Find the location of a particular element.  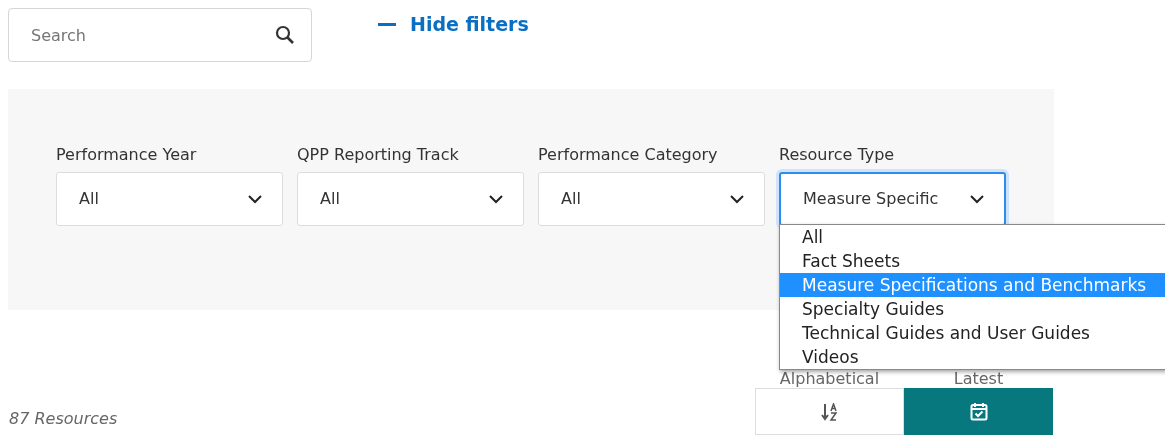

dropdown-option: Fact Sheets is located at coordinates (972, 261).